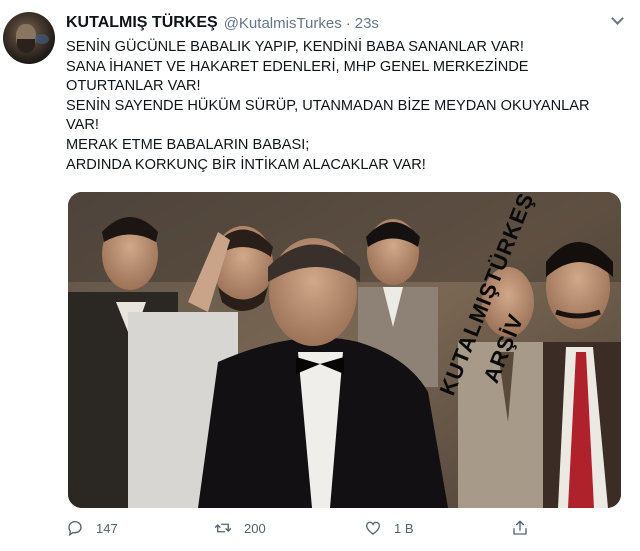 This screenshot has width=640, height=551. I want to click on tweet-line: MERAK ETME BABALARIN BABASI;, so click(188, 144).